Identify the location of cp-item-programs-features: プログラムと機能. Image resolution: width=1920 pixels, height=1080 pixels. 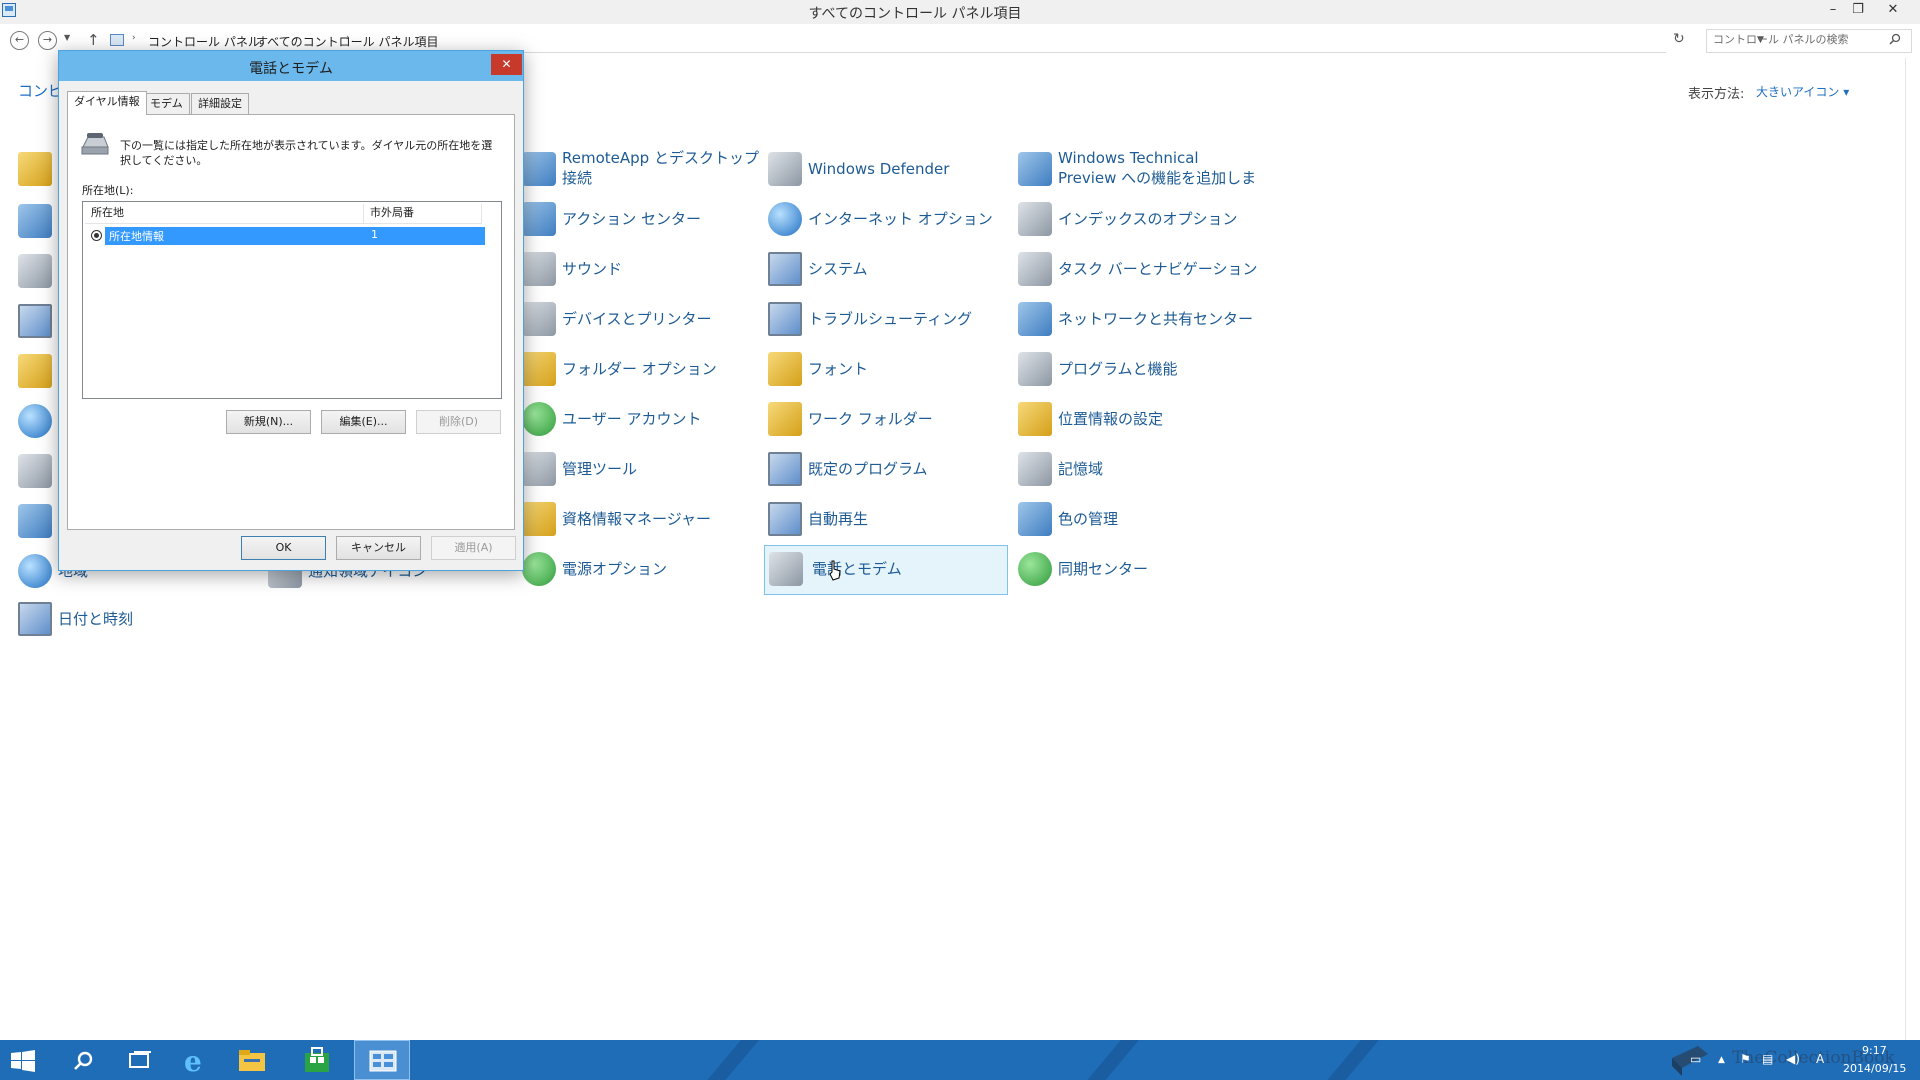
(1143, 370).